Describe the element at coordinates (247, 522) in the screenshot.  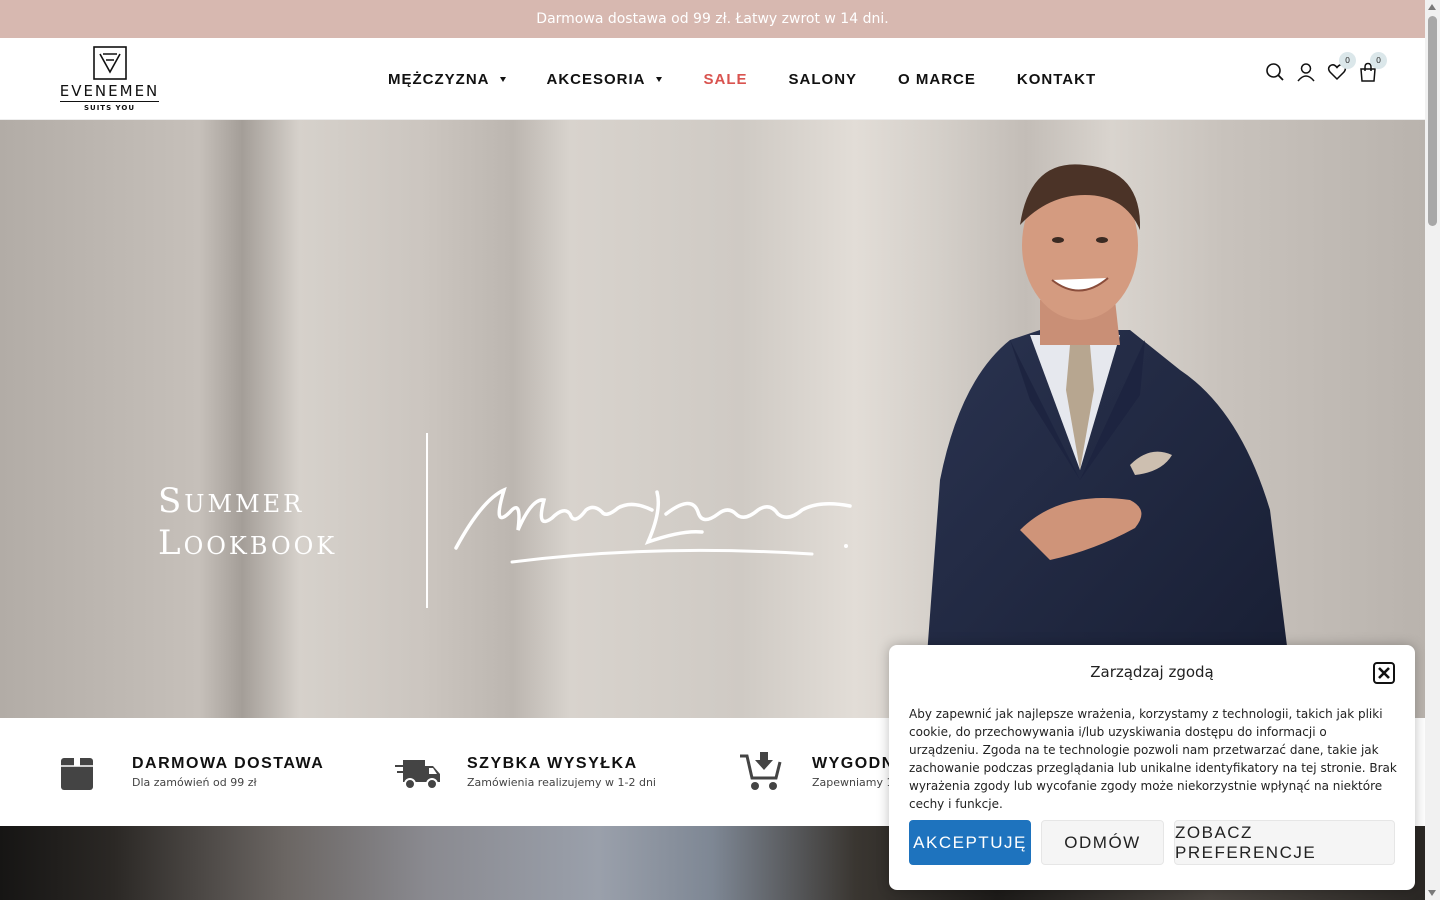
I see `hero-title: Summer Lookbook` at that location.